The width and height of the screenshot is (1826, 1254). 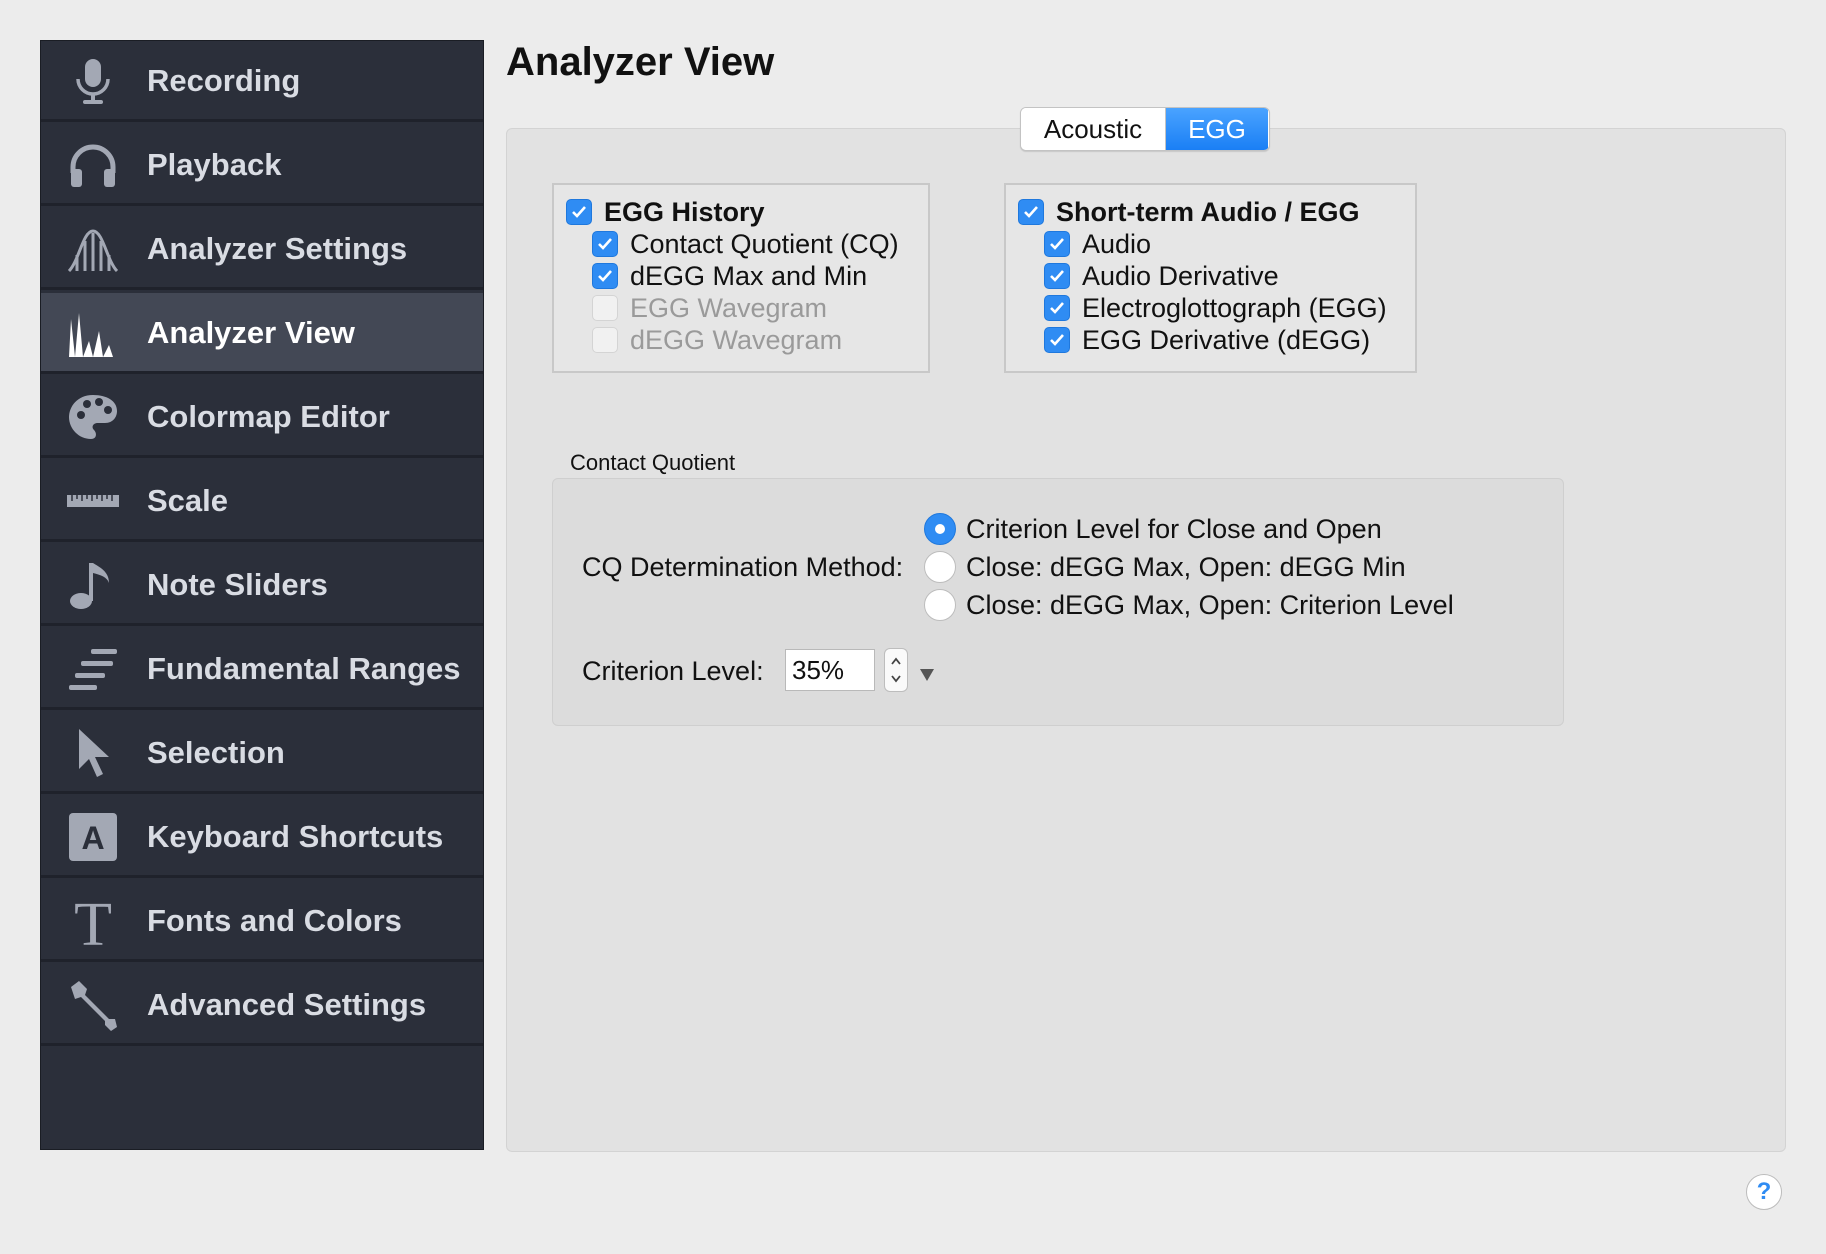 I want to click on help-button: ?, so click(x=1764, y=1192).